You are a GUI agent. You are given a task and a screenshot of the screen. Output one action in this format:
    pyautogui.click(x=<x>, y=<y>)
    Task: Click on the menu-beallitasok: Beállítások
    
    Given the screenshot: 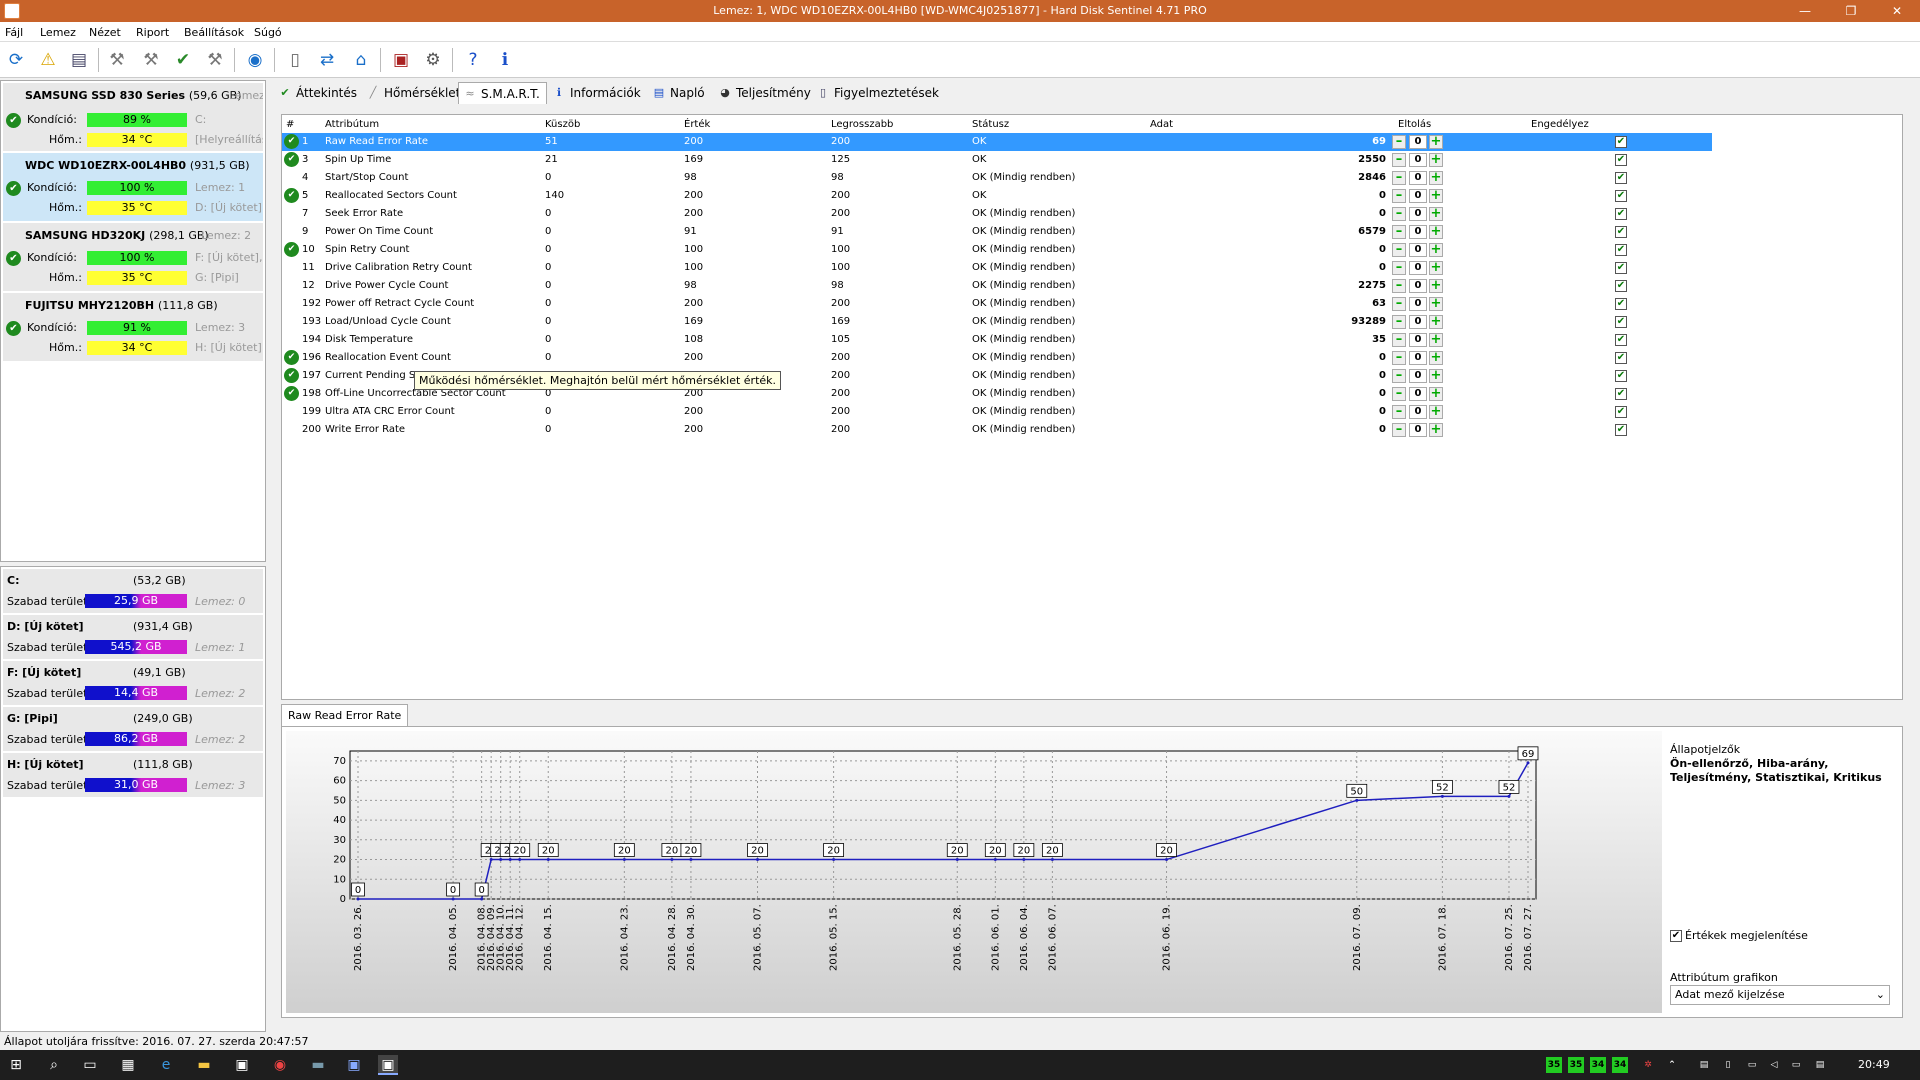 What is the action you would take?
    pyautogui.click(x=214, y=32)
    